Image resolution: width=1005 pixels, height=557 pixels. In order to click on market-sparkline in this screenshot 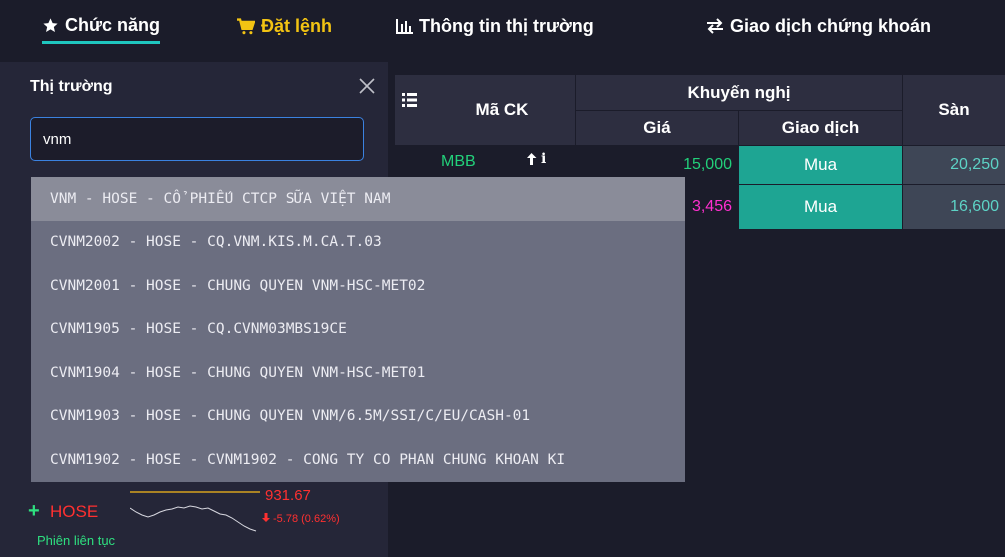, I will do `click(195, 511)`.